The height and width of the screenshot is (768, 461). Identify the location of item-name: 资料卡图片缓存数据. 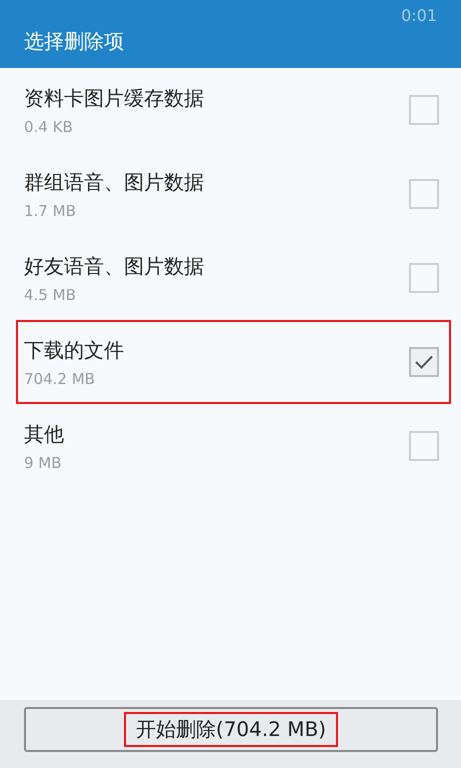
(114, 98).